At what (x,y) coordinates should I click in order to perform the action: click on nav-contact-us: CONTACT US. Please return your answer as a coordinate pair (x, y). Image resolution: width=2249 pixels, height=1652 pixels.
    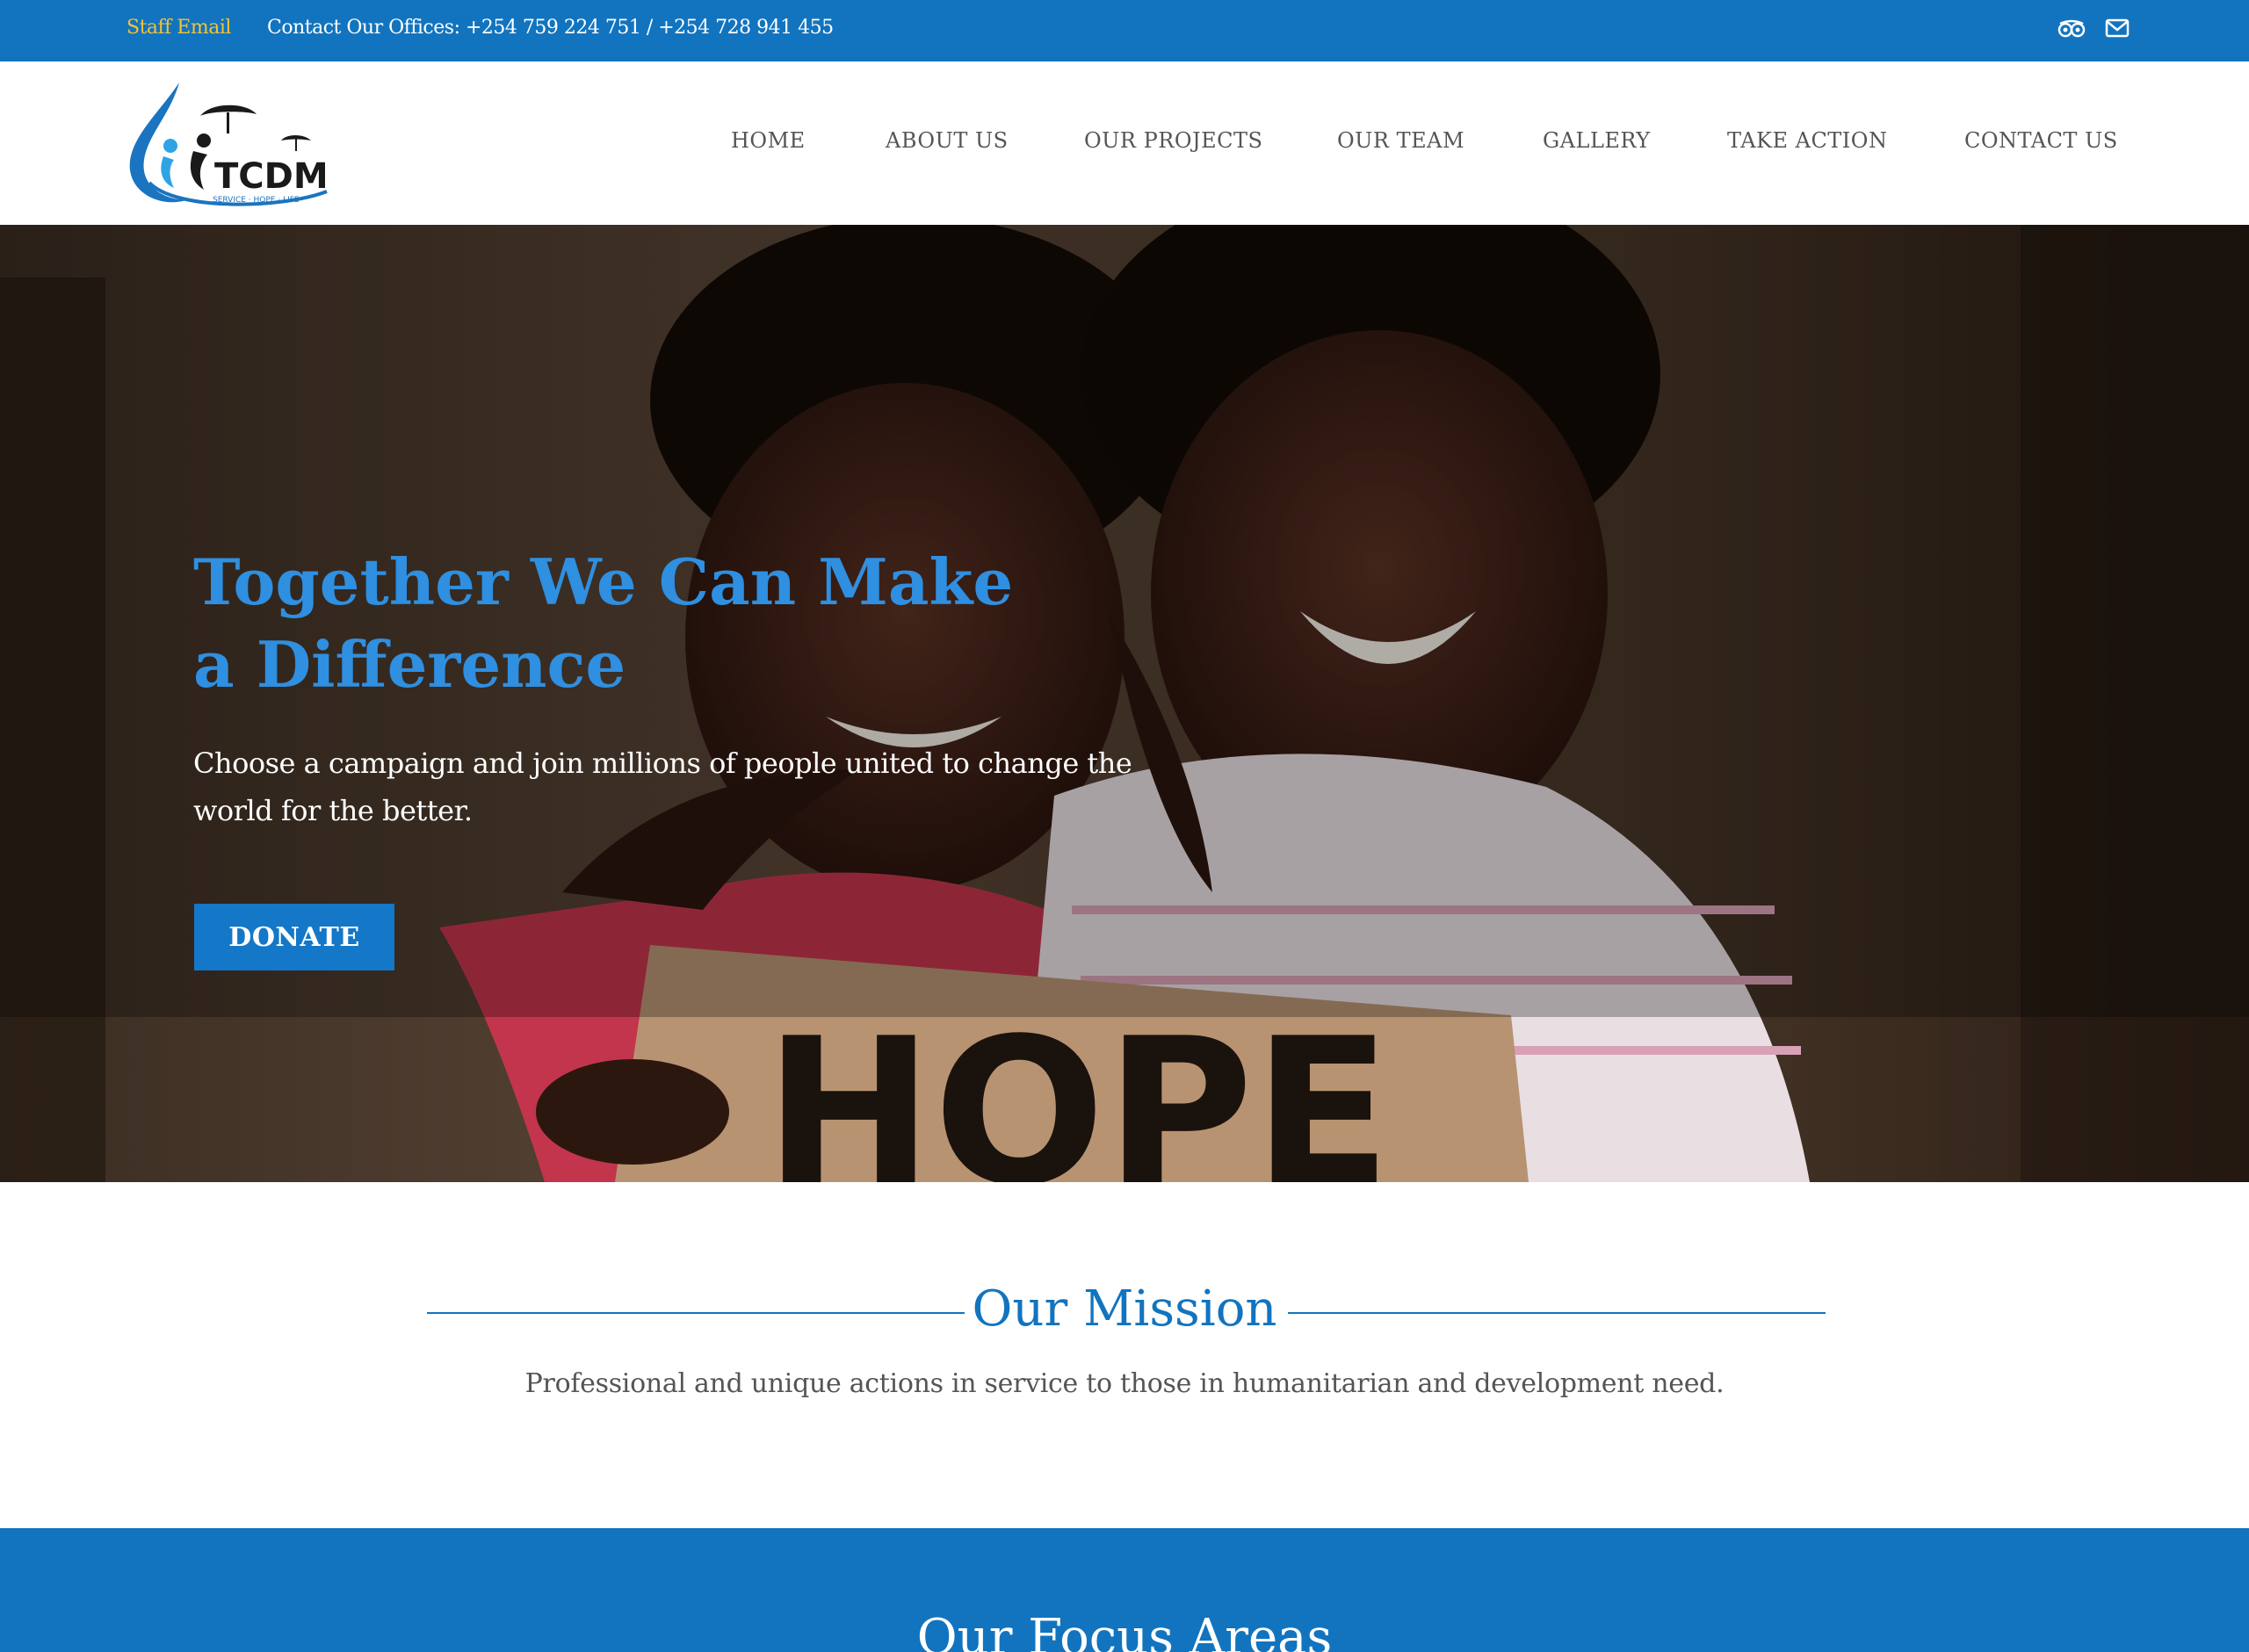
    Looking at the image, I should click on (2041, 140).